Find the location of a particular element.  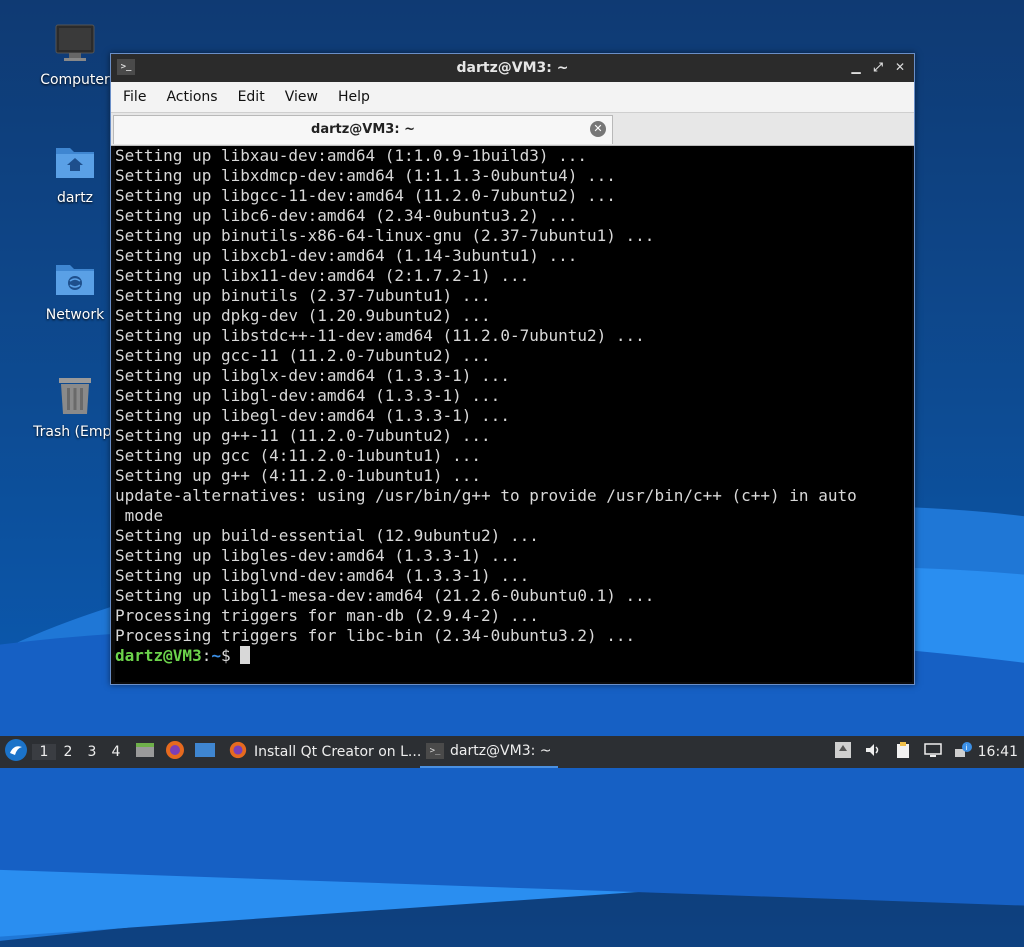

menu-actions: Actions is located at coordinates (191, 97).